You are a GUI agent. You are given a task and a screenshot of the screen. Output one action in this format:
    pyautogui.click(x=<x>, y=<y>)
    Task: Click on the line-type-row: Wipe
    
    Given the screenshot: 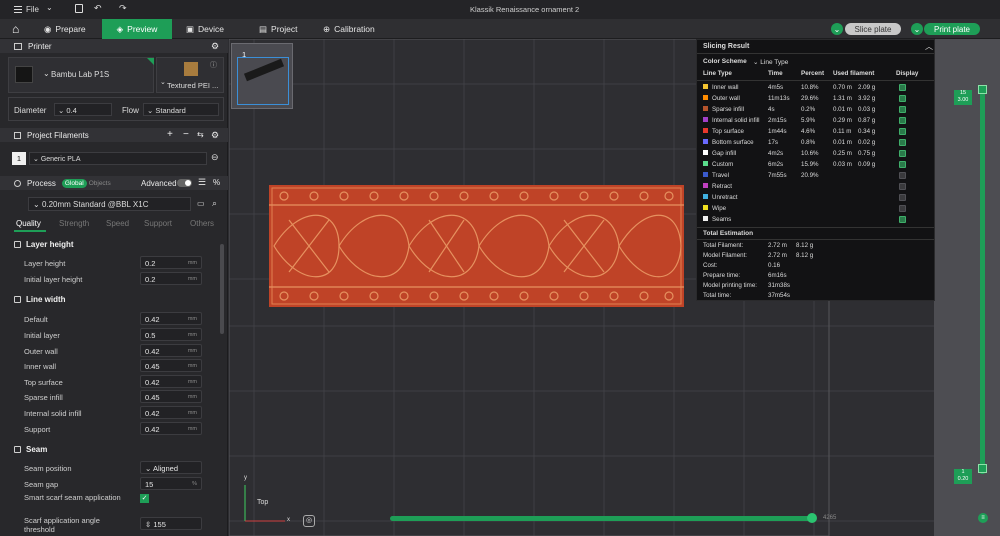 What is the action you would take?
    pyautogui.click(x=817, y=209)
    